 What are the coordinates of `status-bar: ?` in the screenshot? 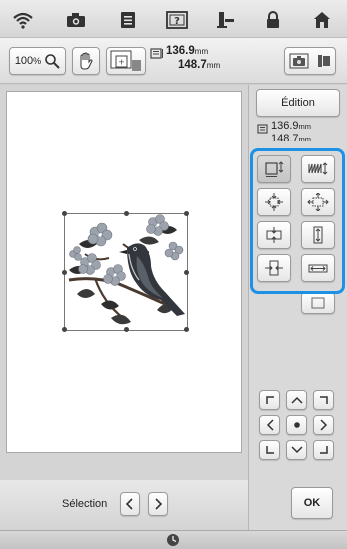 It's located at (173, 19).